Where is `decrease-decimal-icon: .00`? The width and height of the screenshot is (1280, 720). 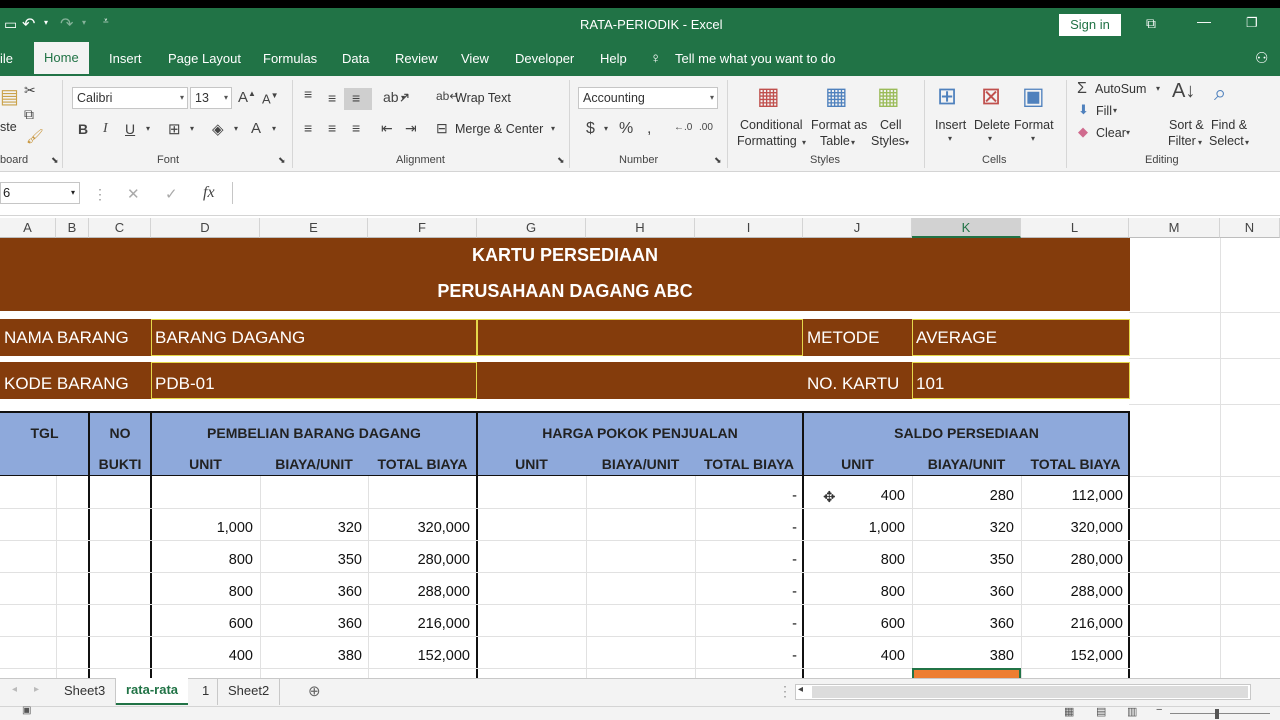
decrease-decimal-icon: .00 is located at coordinates (706, 127).